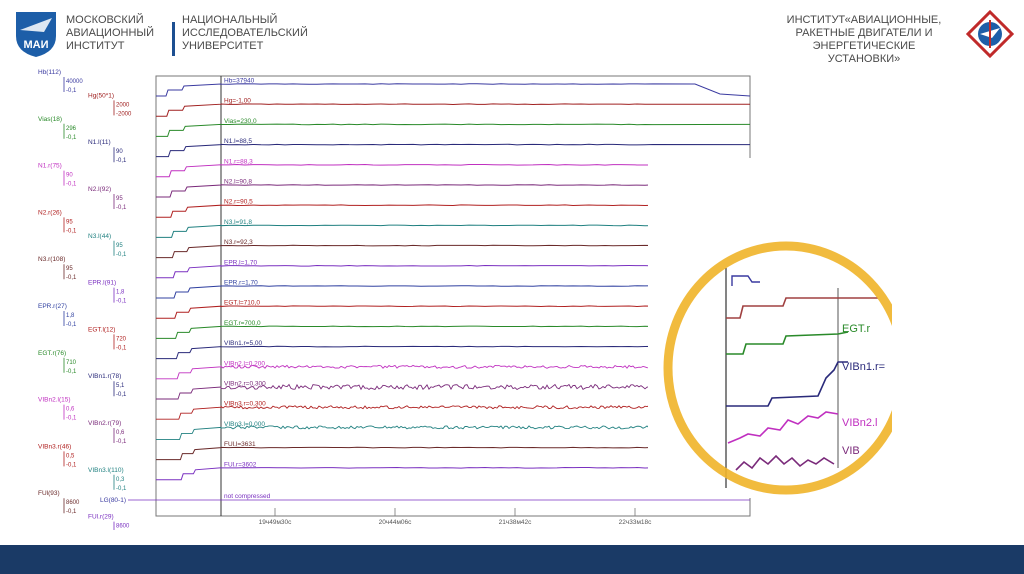 Image resolution: width=1024 pixels, height=574 pixels. I want to click on header-divider, so click(173, 39).